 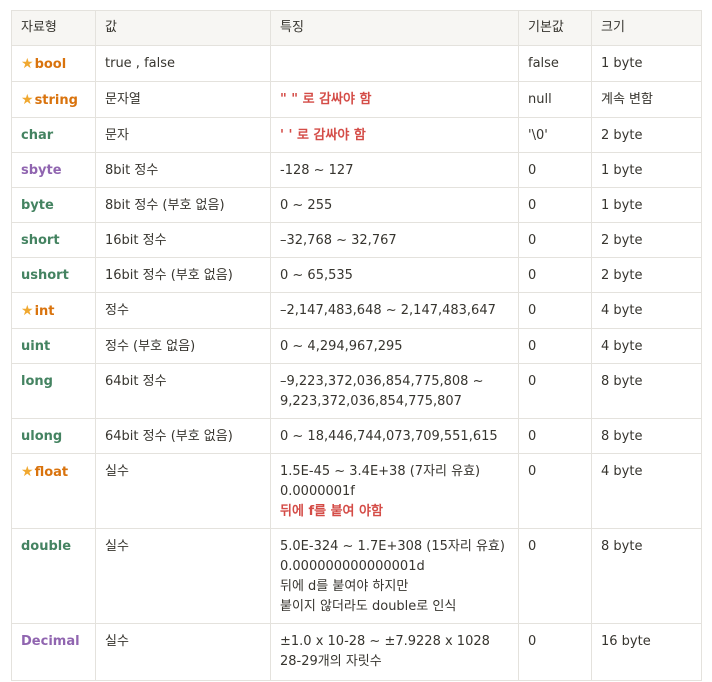 What do you see at coordinates (37, 135) in the screenshot?
I see `type-name: char` at bounding box center [37, 135].